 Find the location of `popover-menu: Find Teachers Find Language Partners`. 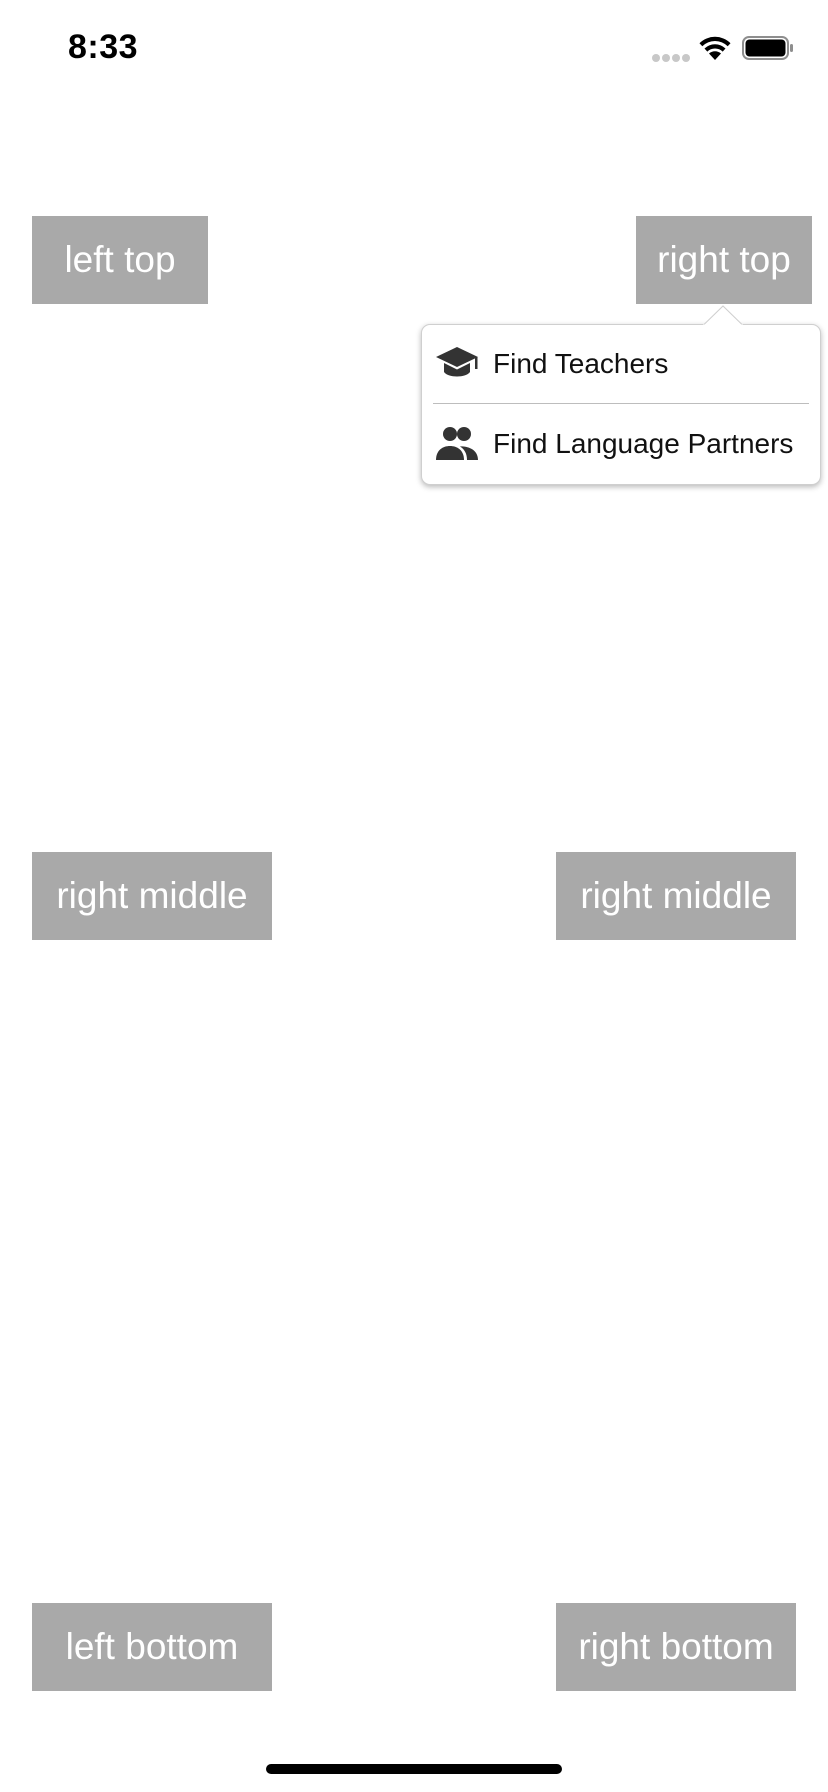

popover-menu: Find Teachers Find Language Partners is located at coordinates (621, 404).